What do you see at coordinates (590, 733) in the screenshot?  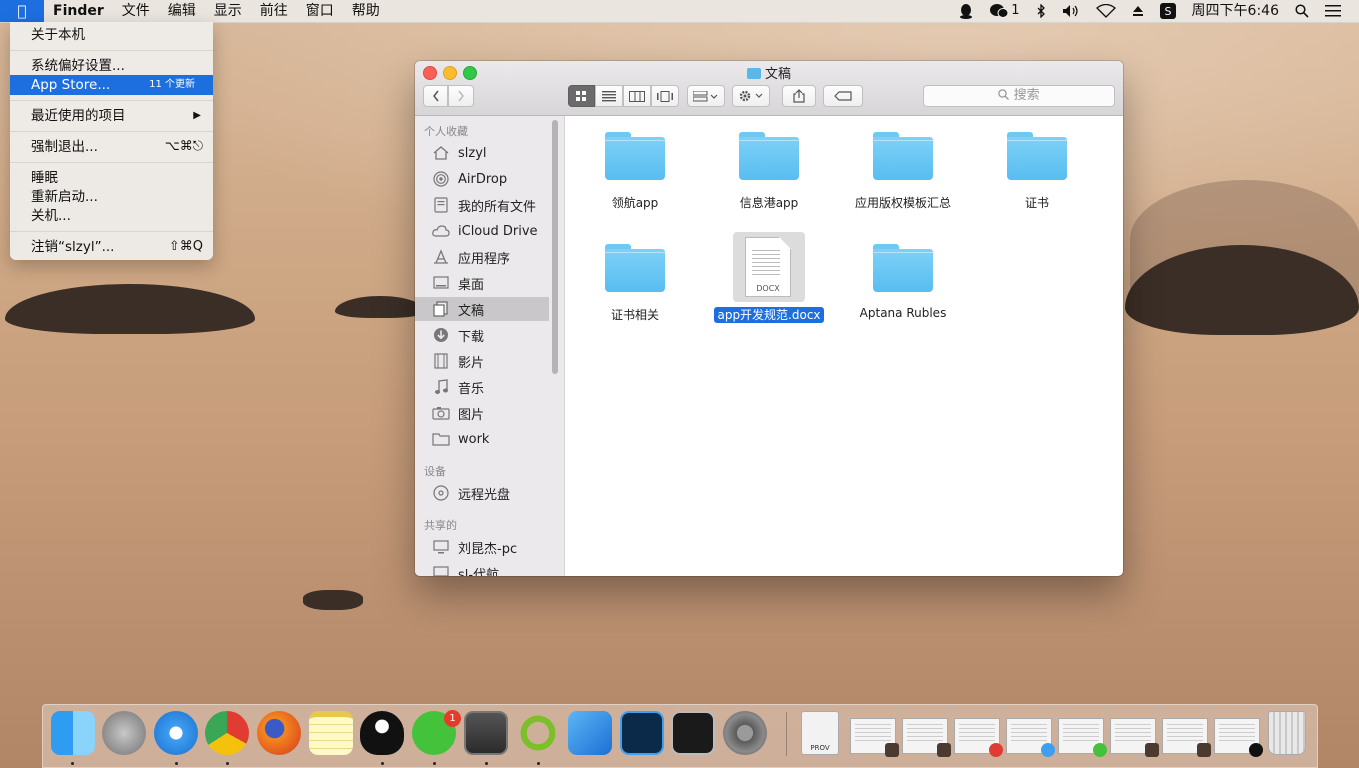 I see `xcode-icon` at bounding box center [590, 733].